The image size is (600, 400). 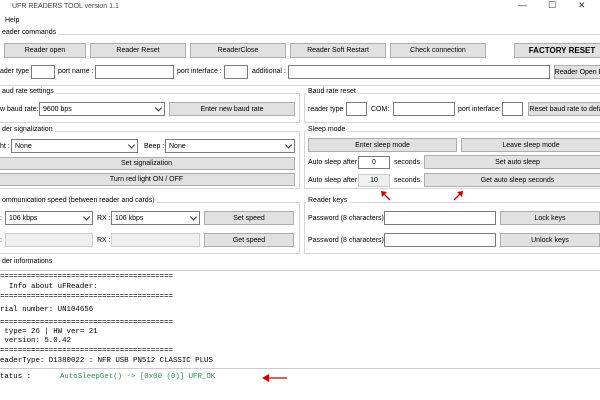 I want to click on factory-reset-button: FACTORY RESET, so click(x=557, y=50).